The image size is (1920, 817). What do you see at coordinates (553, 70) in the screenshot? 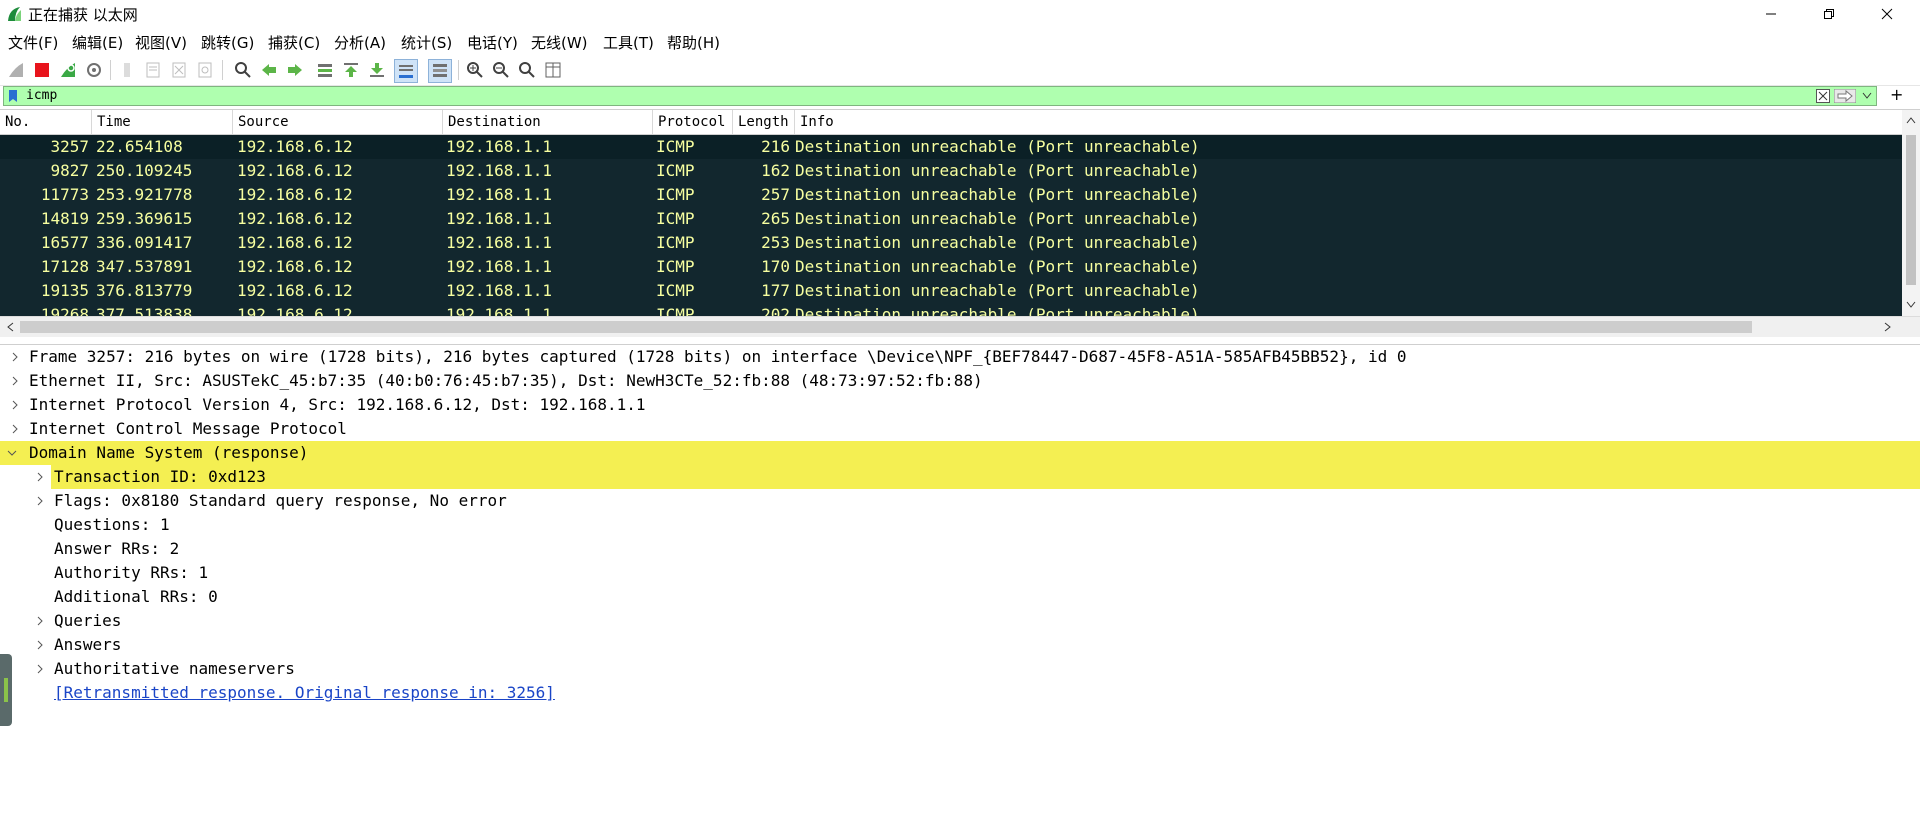
I see `resize-columns-button` at bounding box center [553, 70].